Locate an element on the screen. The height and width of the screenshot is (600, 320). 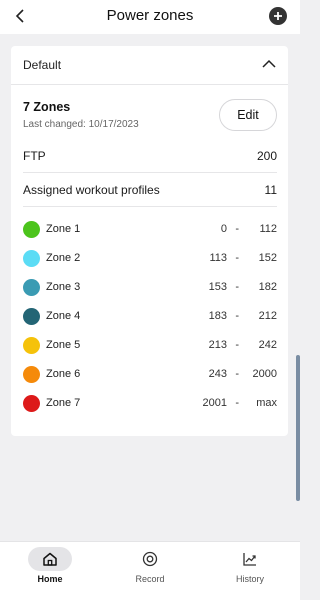
profile-header: Default is located at coordinates (149, 65).